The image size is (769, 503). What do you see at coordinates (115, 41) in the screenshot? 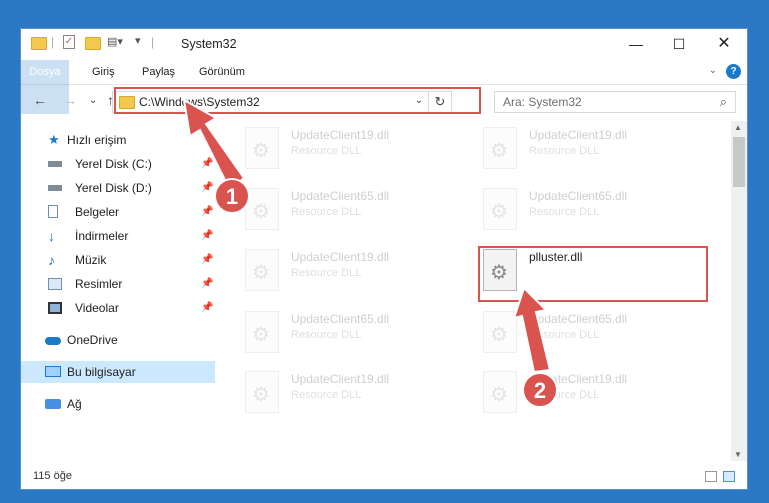
I see `customize-qat-icon: ▤▾` at bounding box center [115, 41].